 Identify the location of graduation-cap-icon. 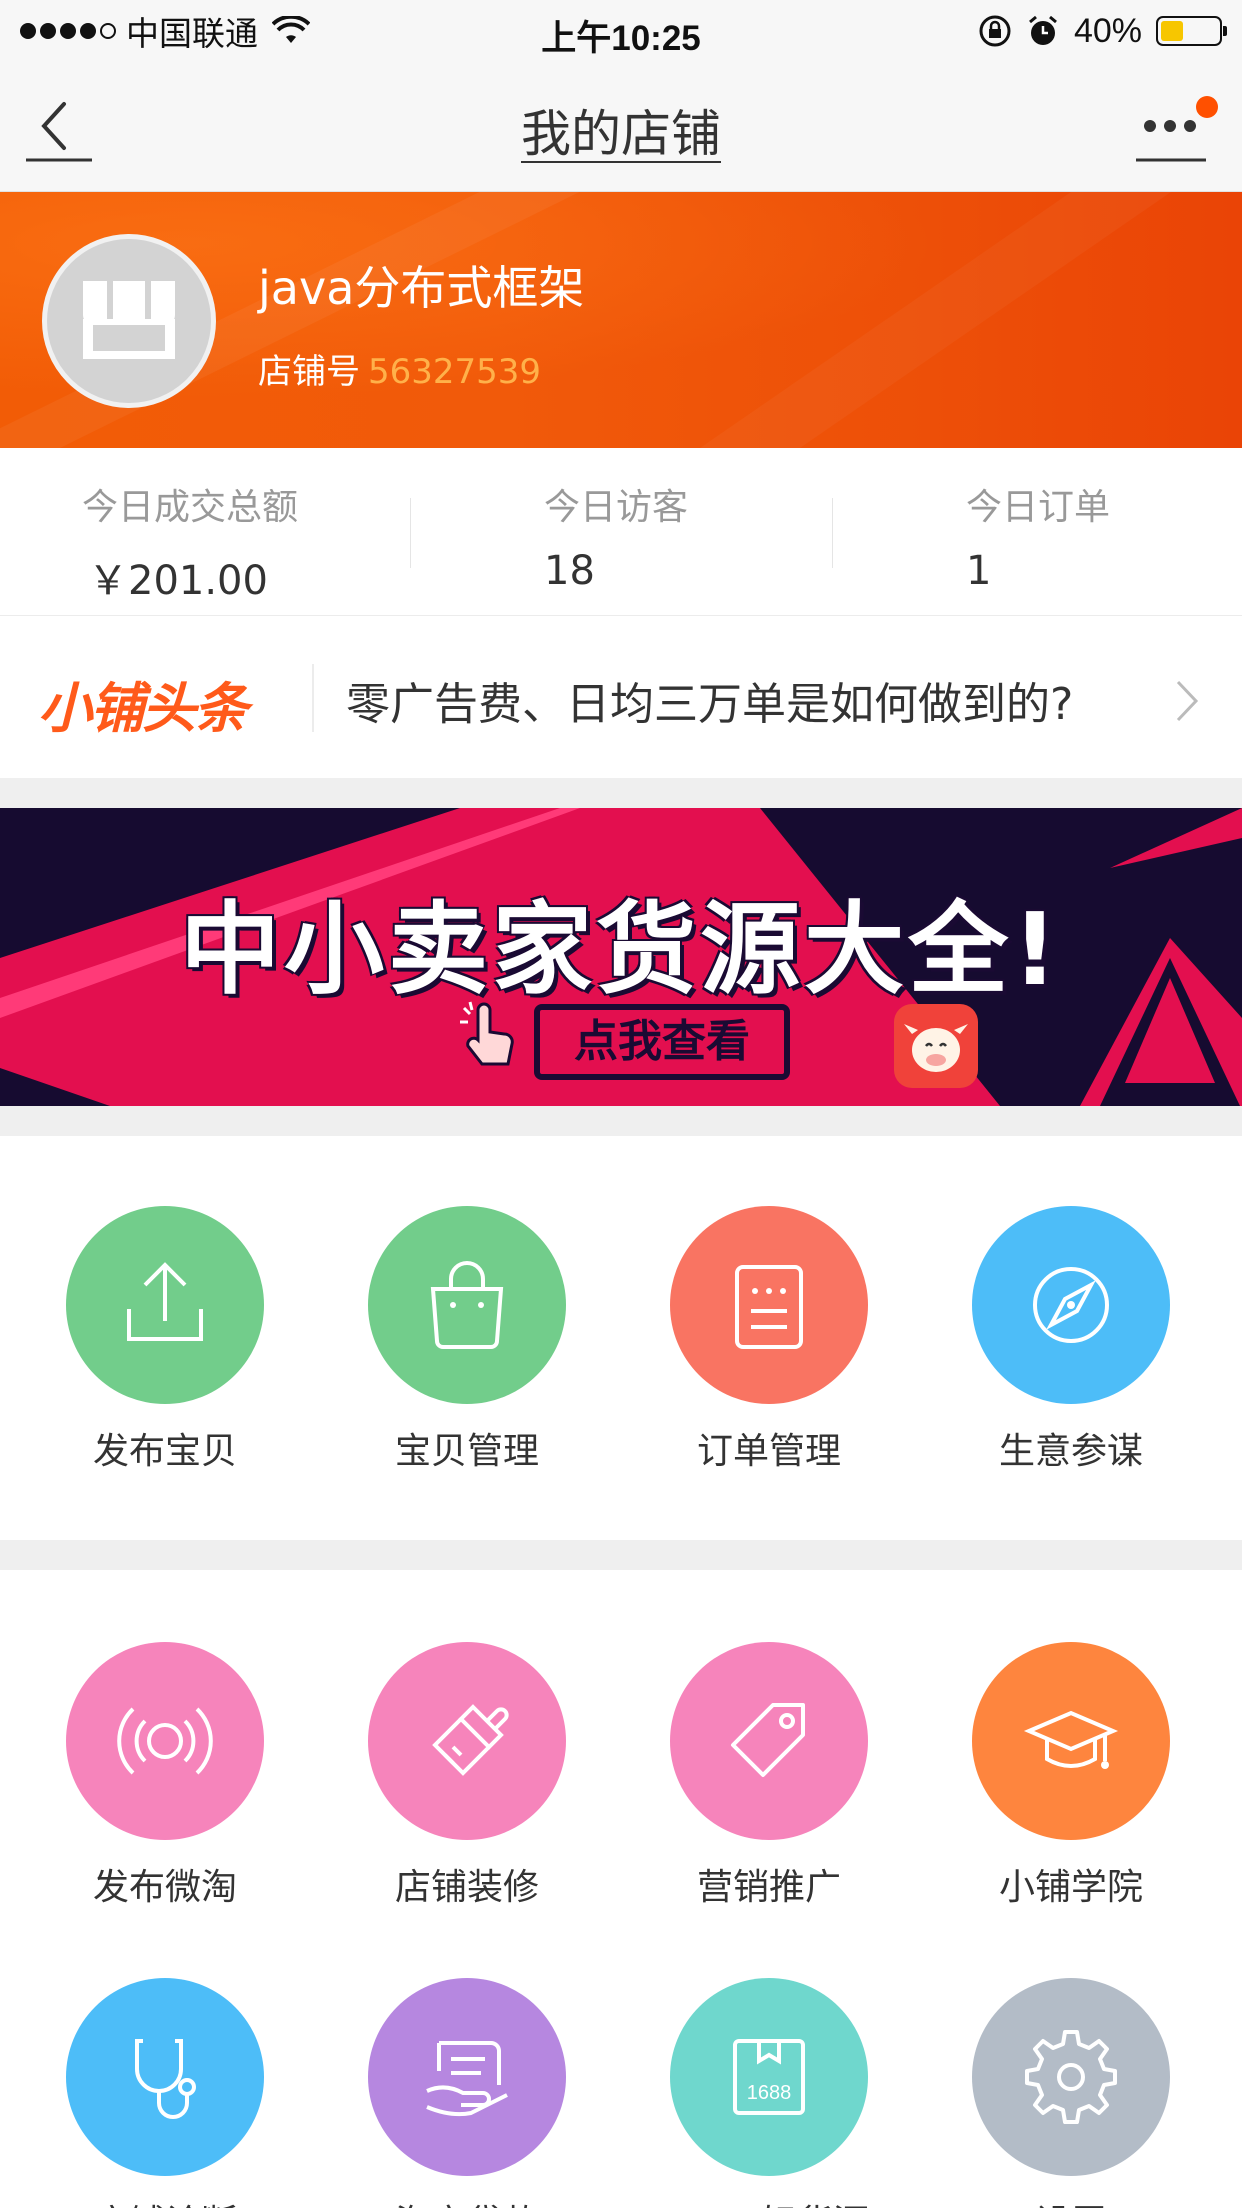
(1071, 1739).